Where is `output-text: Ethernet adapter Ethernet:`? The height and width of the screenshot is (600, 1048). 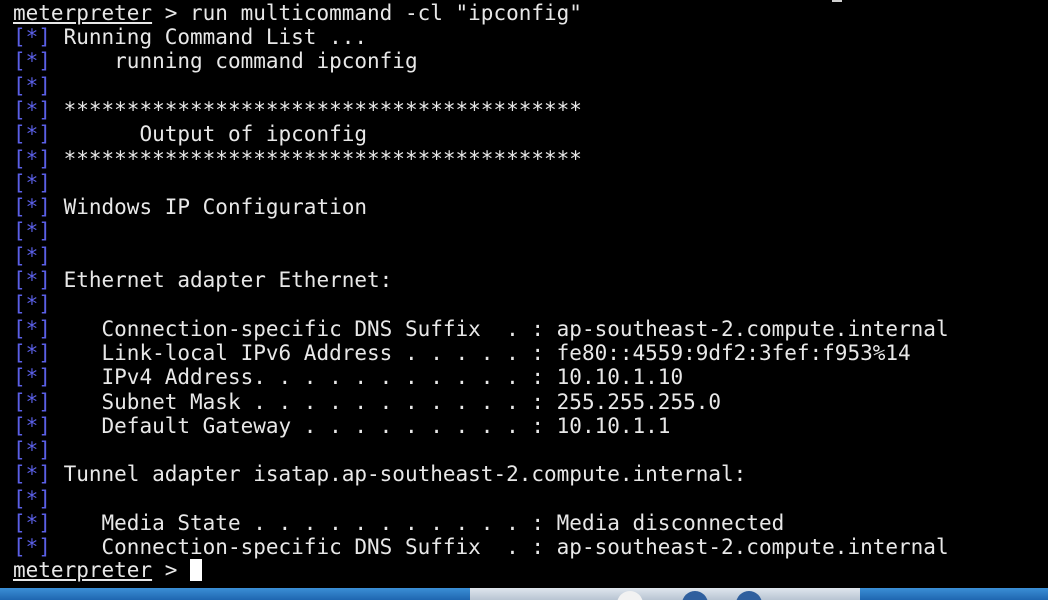
output-text: Ethernet adapter Ethernet: is located at coordinates (221, 280).